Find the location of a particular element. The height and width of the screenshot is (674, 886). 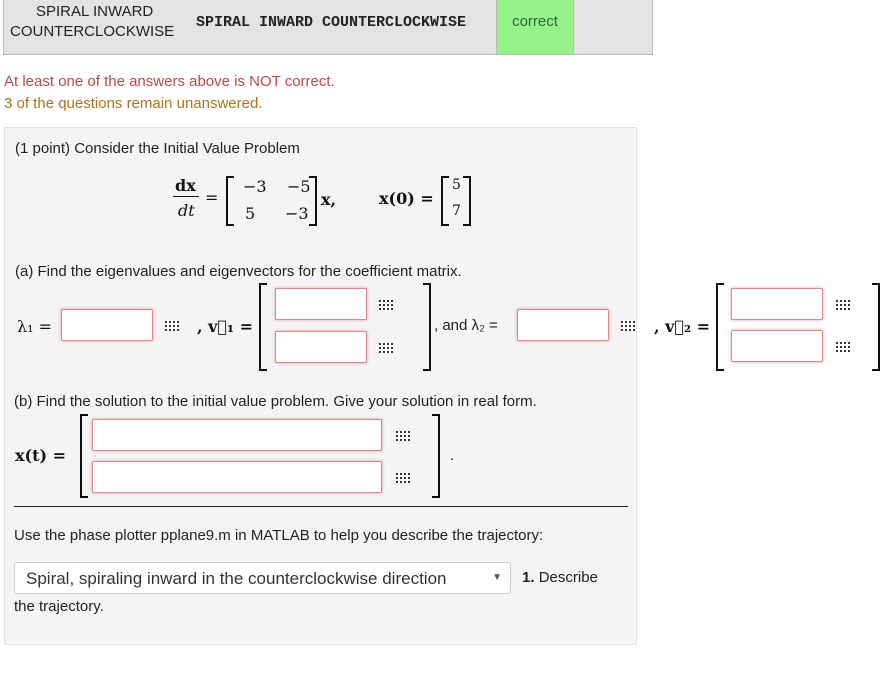

dropdown-arrow-icon: ▼ is located at coordinates (497, 577).